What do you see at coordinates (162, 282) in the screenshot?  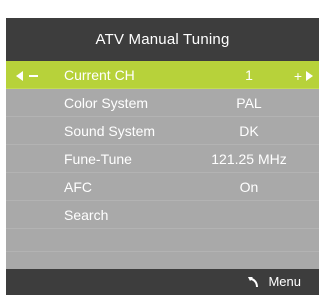 I see `footer-bar: Menu` at bounding box center [162, 282].